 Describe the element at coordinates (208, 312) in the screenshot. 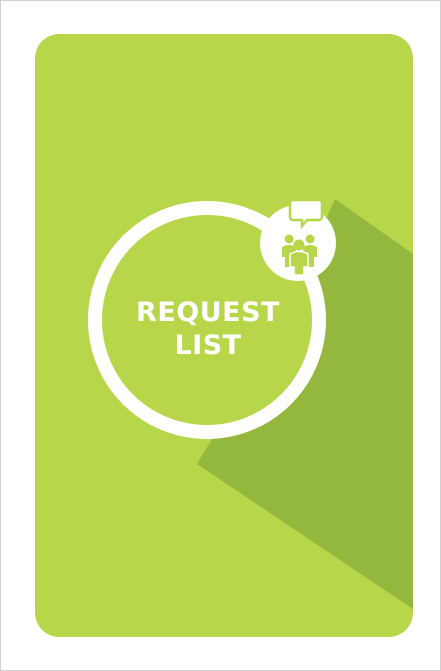

I see `card-title-line1: REQUEST` at that location.